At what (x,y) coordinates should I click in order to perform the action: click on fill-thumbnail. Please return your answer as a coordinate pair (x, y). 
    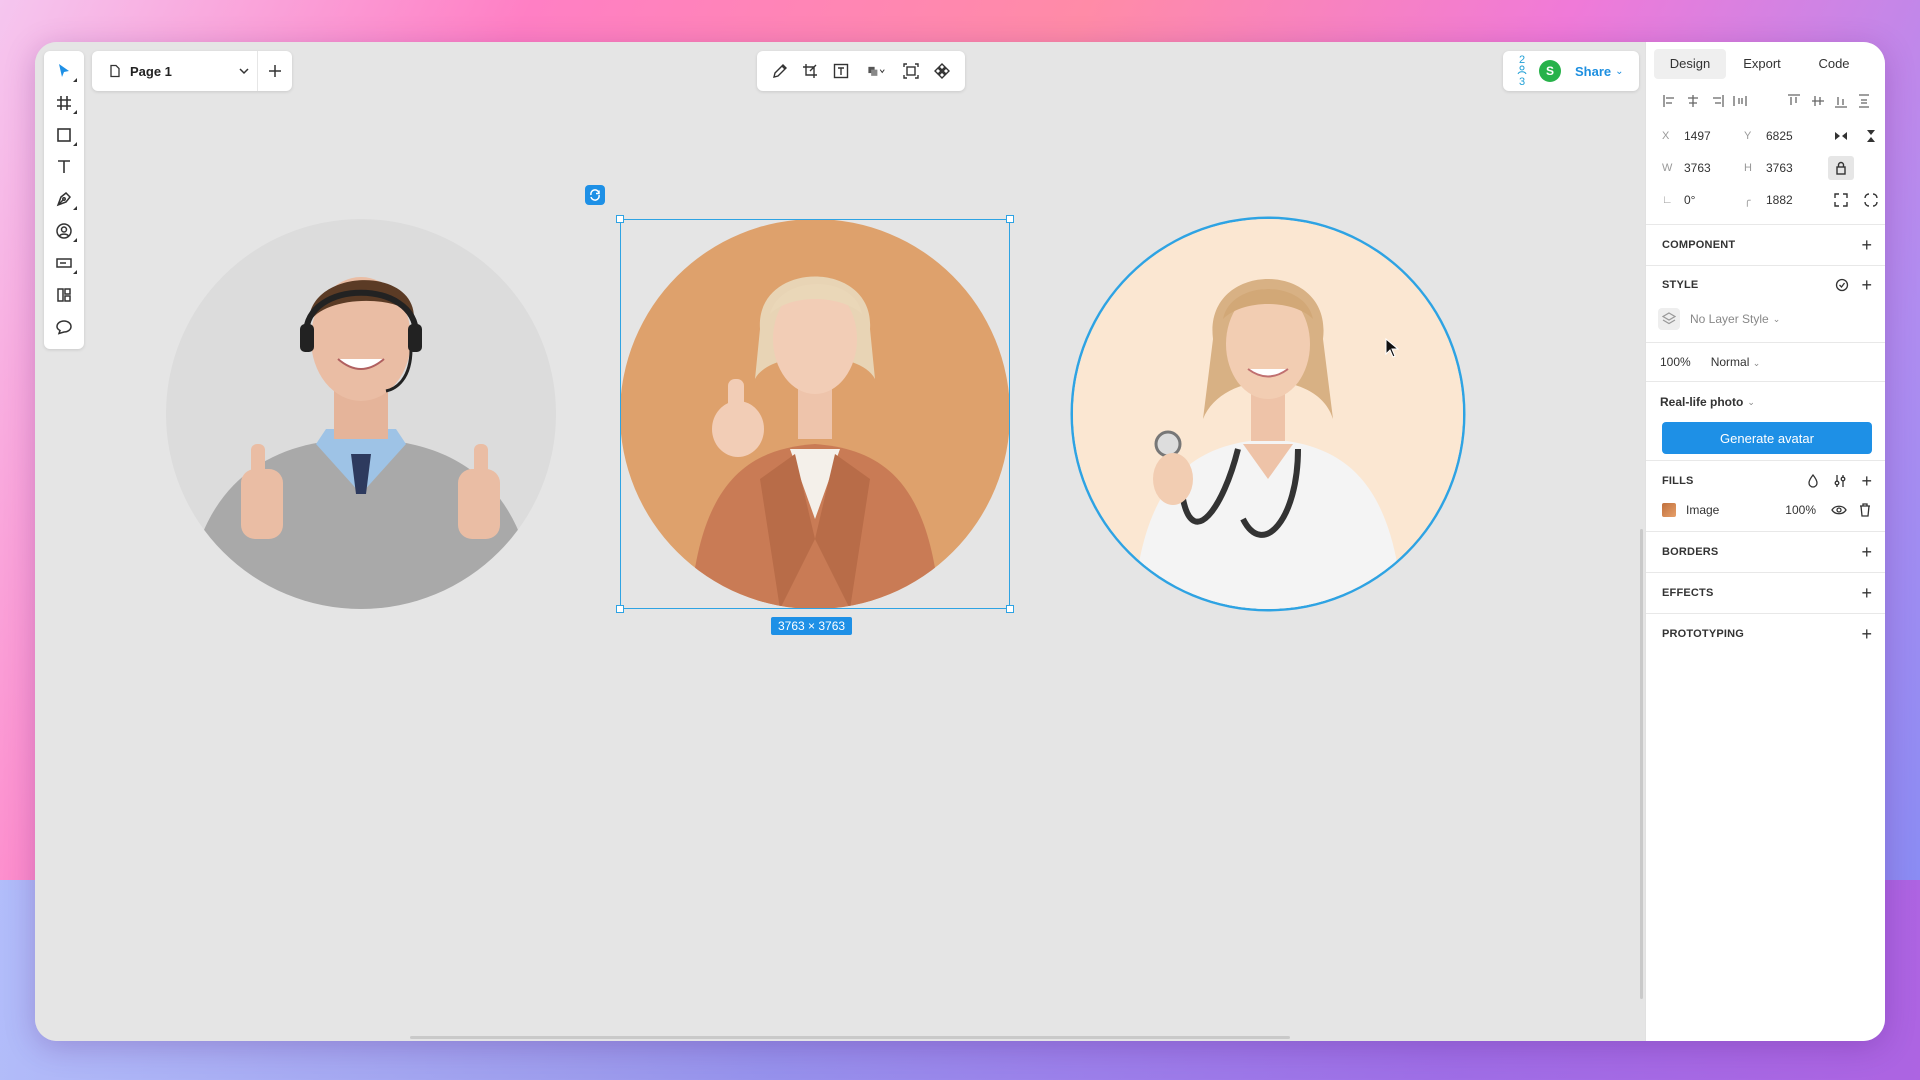
    Looking at the image, I should click on (1669, 510).